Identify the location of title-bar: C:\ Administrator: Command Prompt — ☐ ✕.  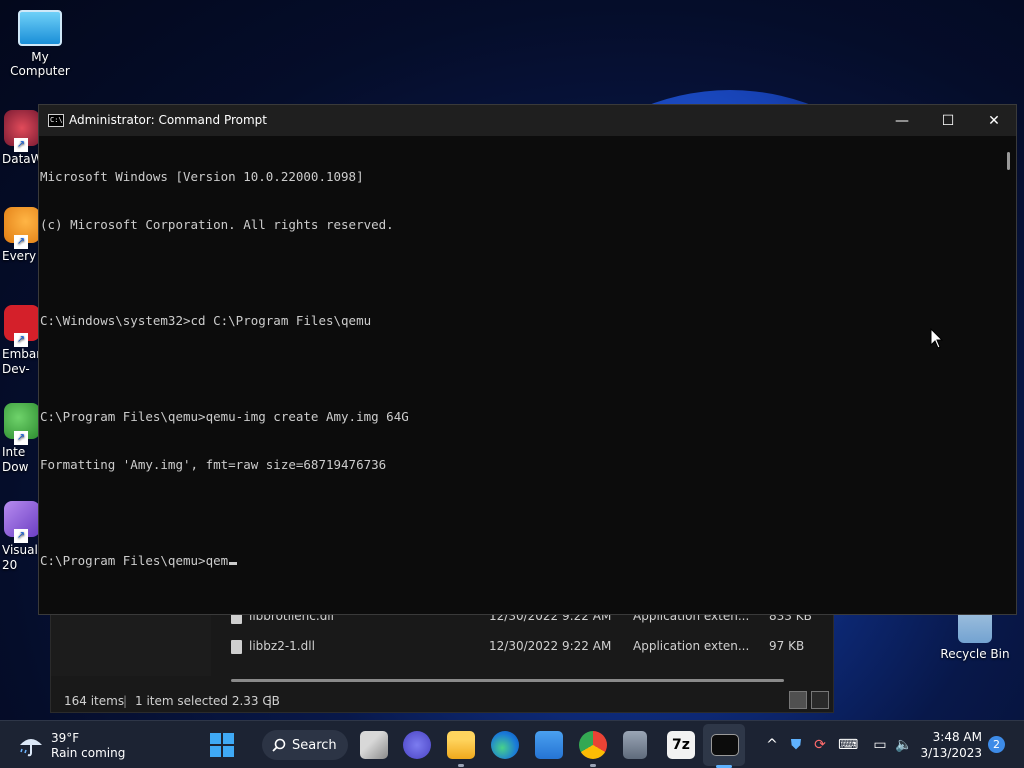
(527, 120).